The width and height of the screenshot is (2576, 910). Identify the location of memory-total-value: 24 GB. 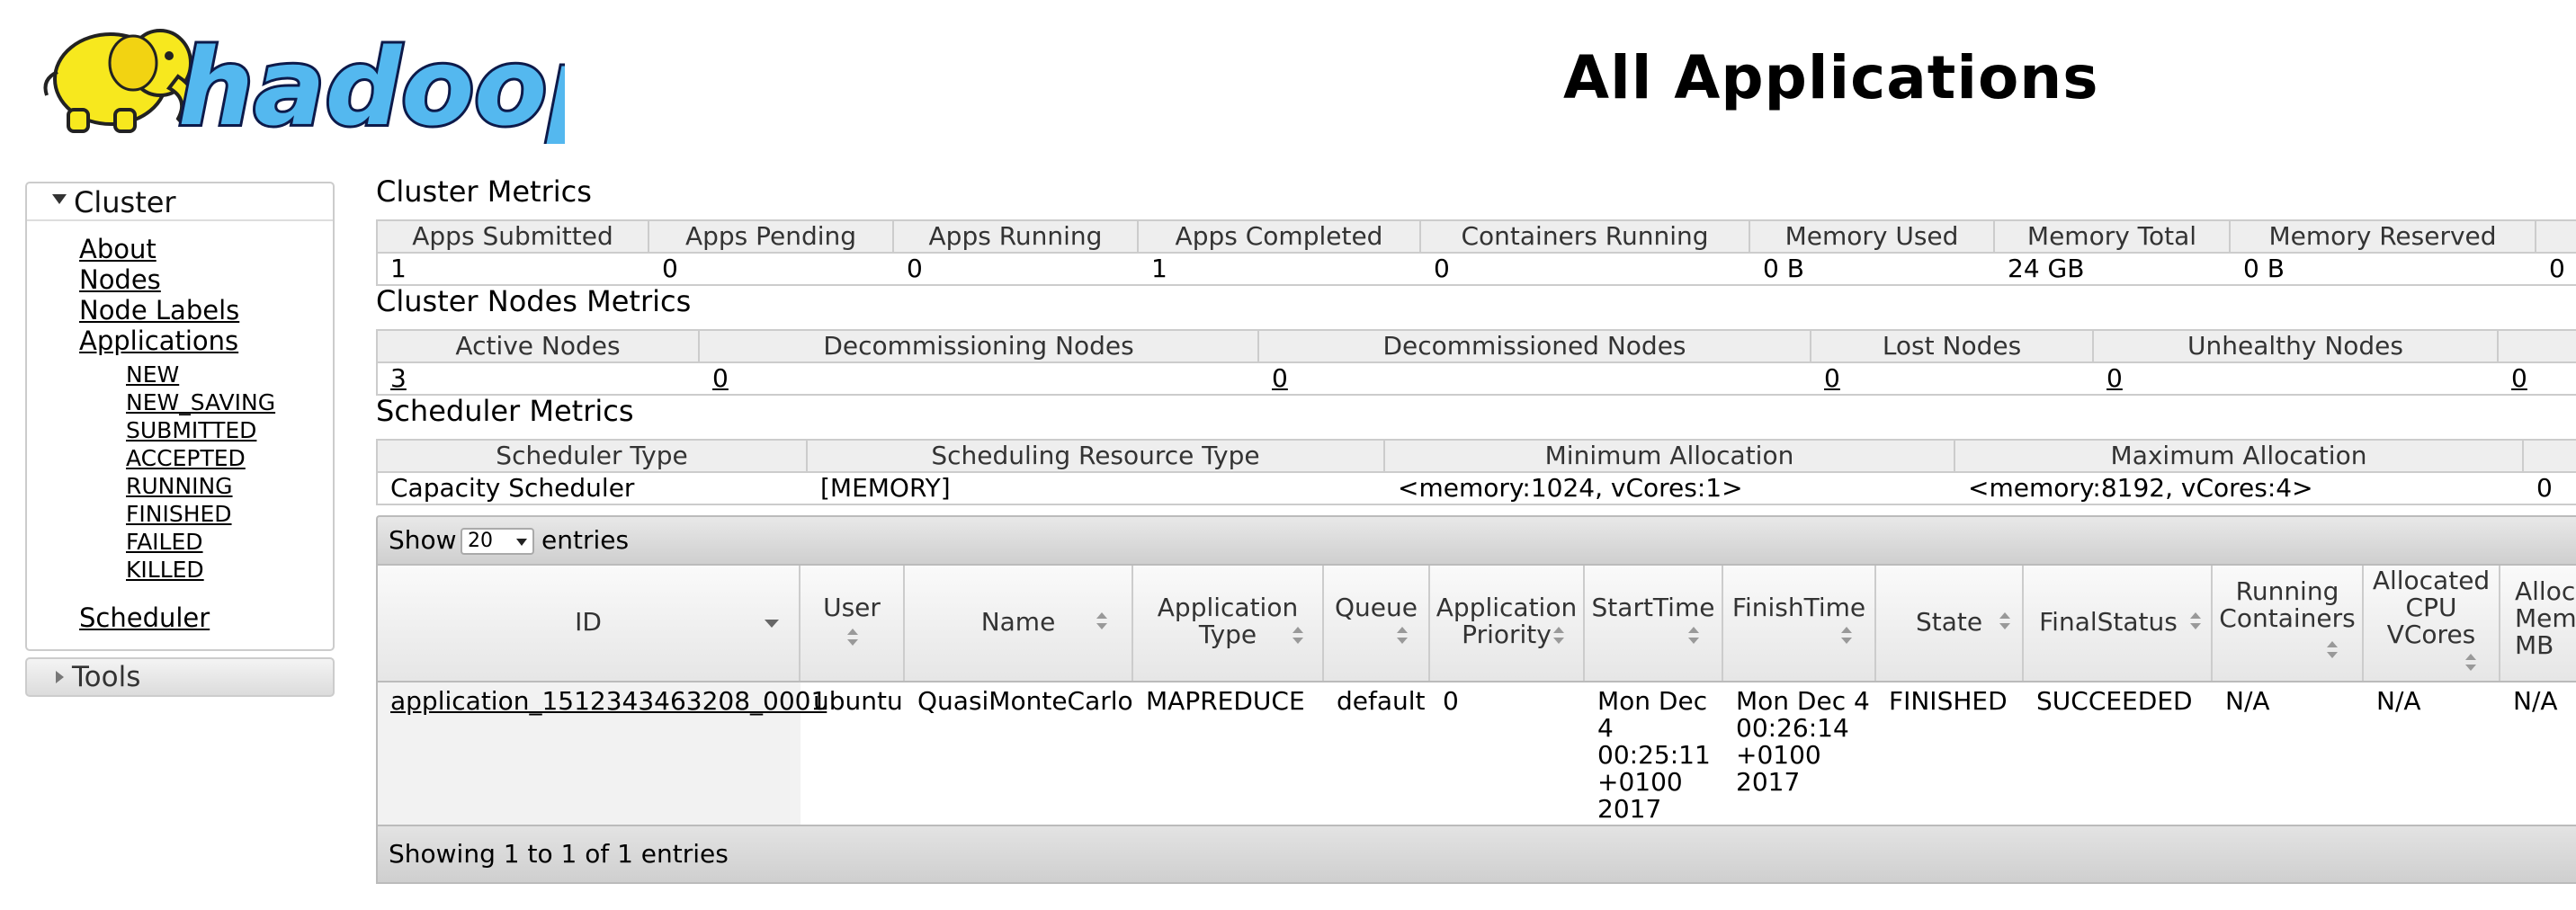
(2046, 269).